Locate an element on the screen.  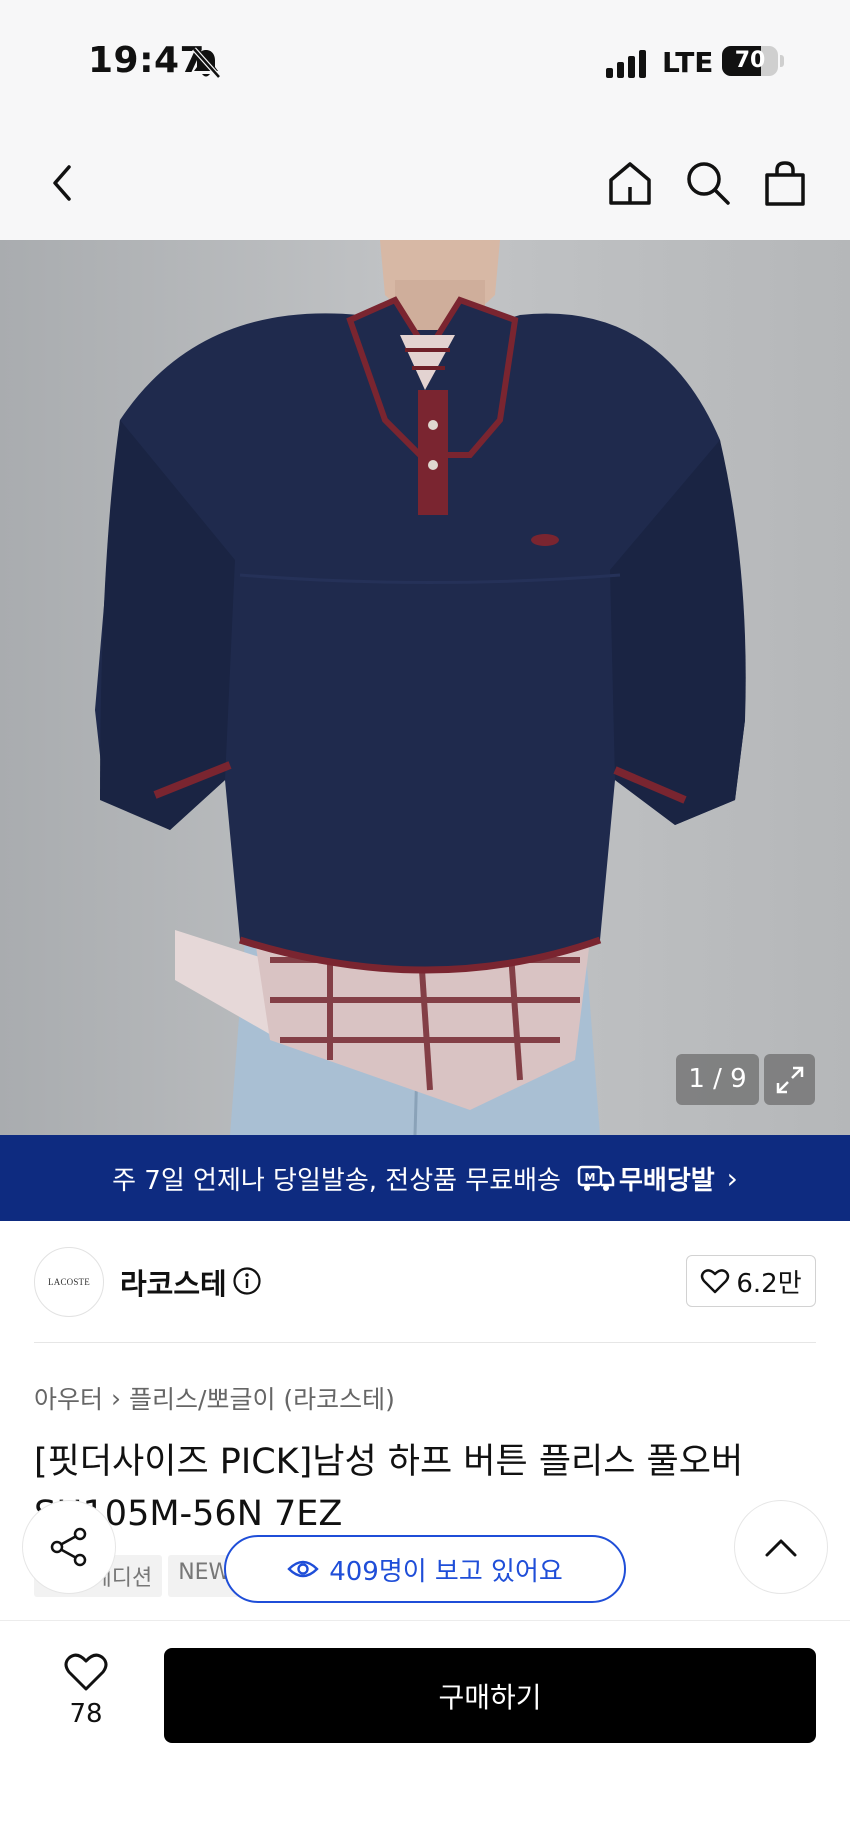
chevron-left-icon is located at coordinates (62, 183).